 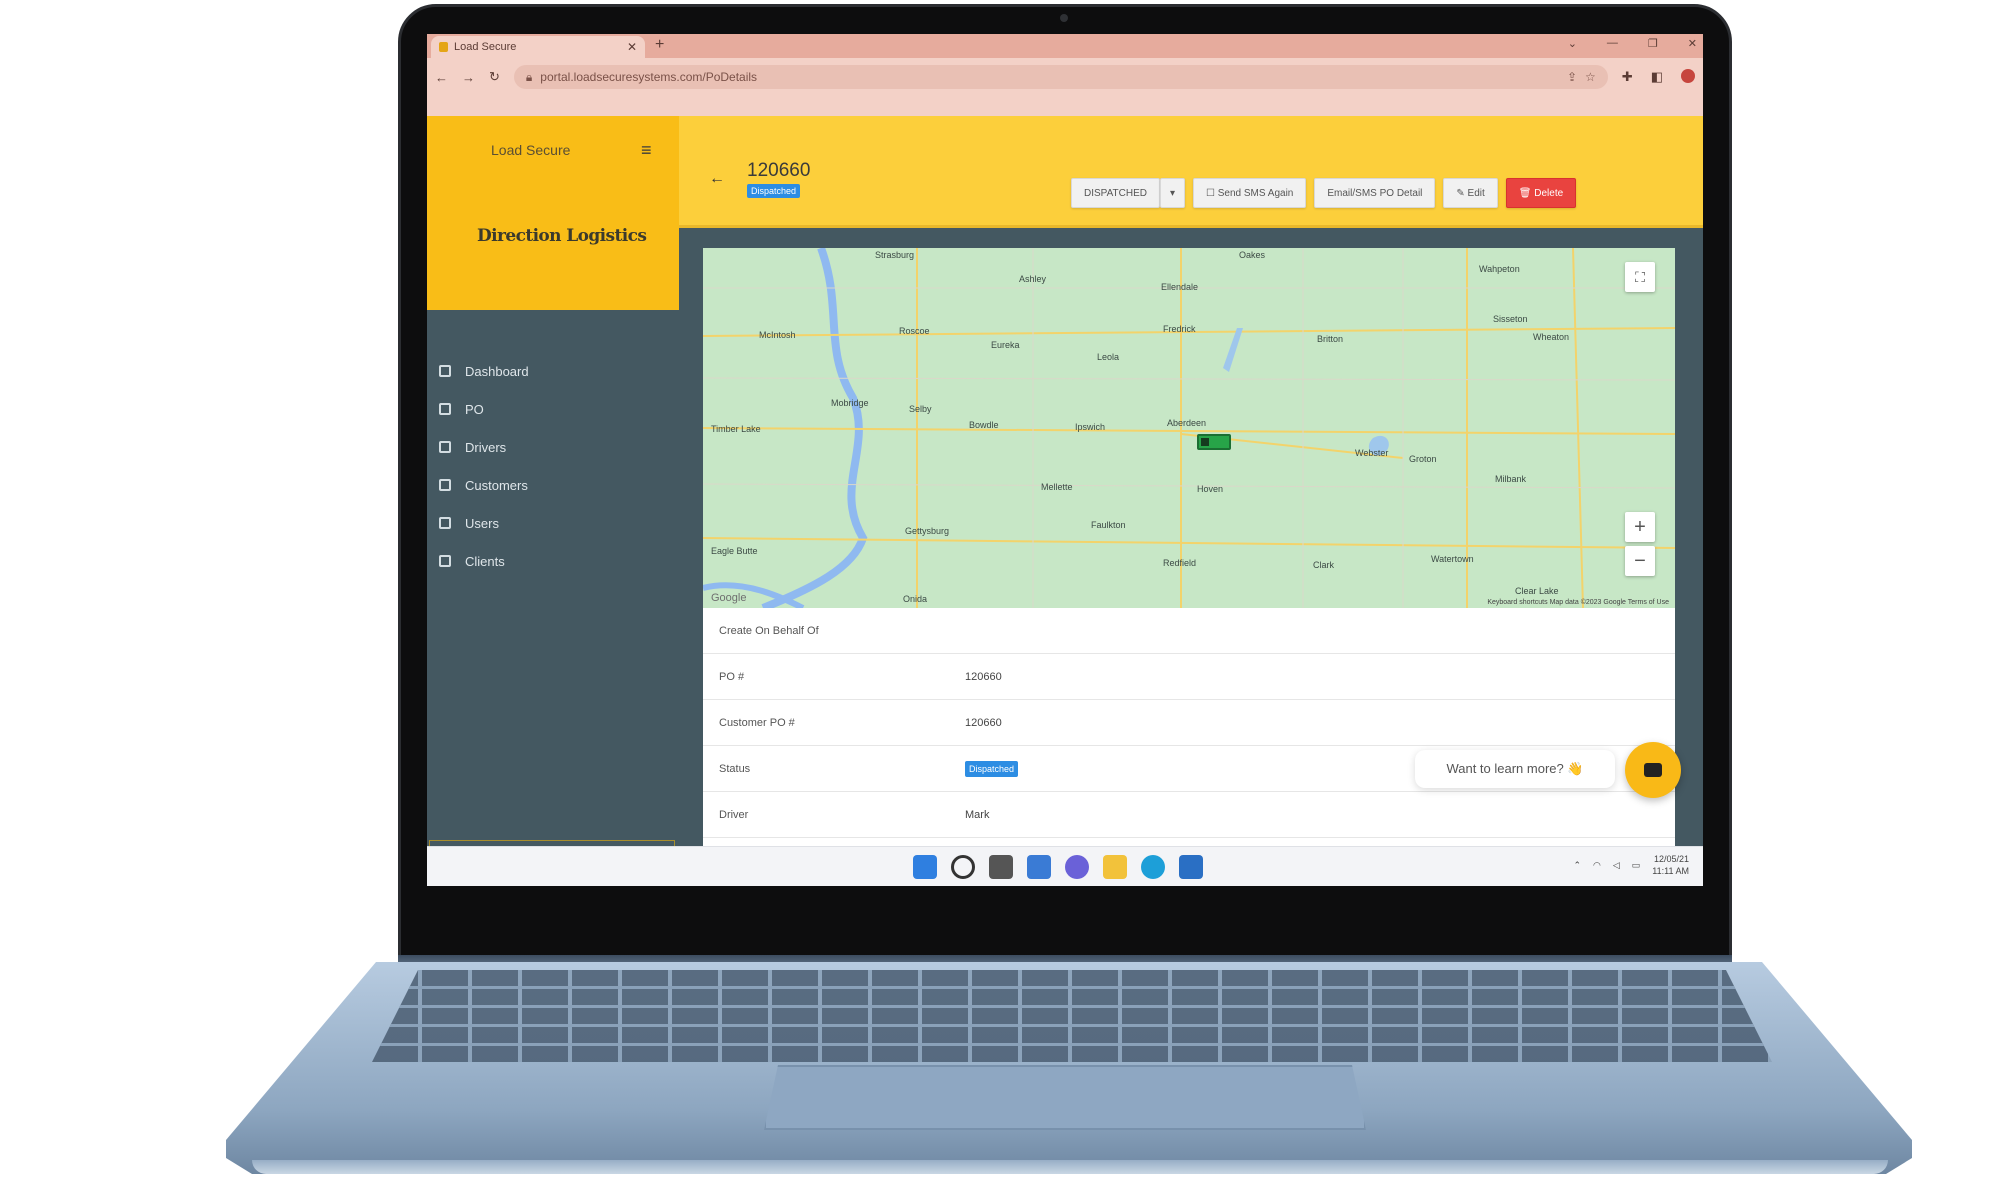 I want to click on map-label: Bowdle, so click(x=984, y=425).